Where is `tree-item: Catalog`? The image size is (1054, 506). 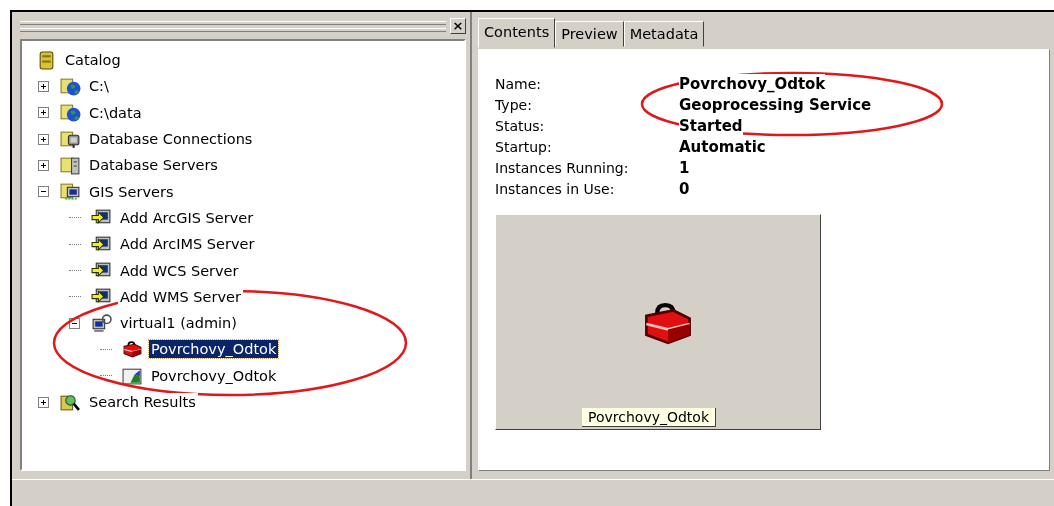
tree-item: Catalog is located at coordinates (93, 60).